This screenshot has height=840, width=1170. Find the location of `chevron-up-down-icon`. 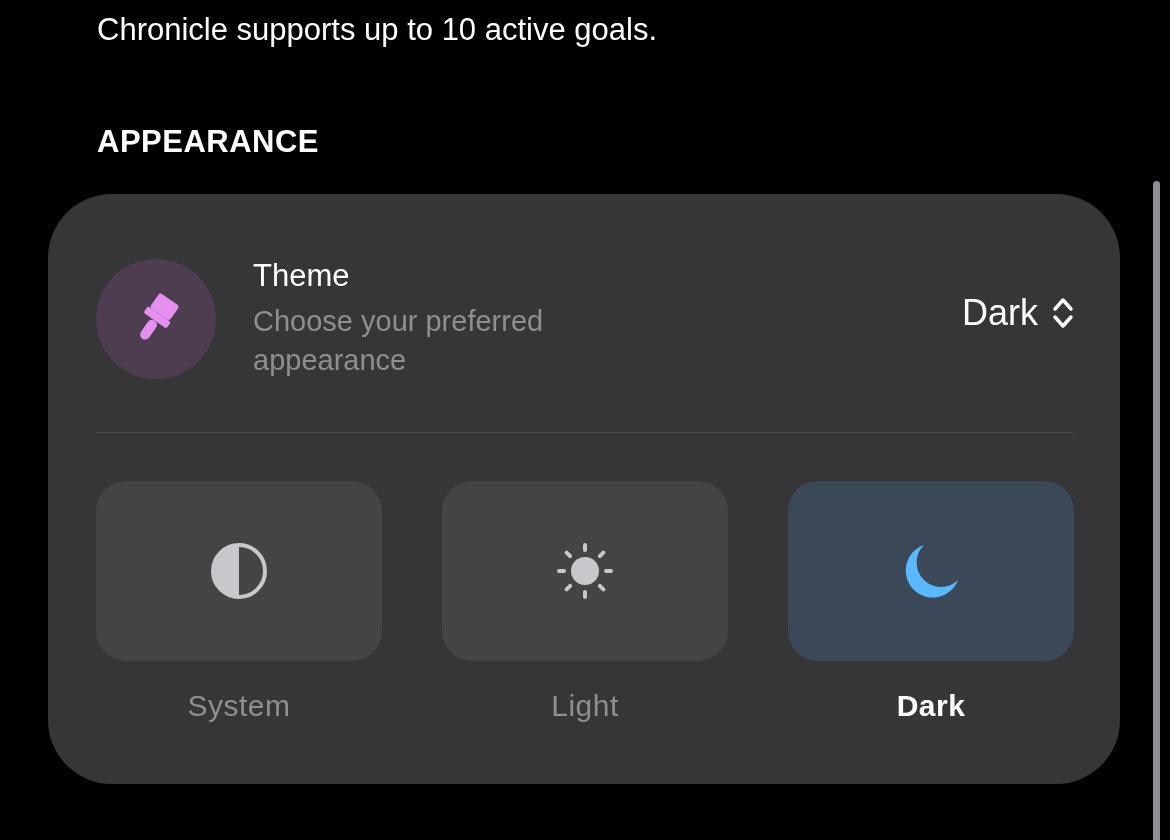

chevron-up-down-icon is located at coordinates (1063, 313).